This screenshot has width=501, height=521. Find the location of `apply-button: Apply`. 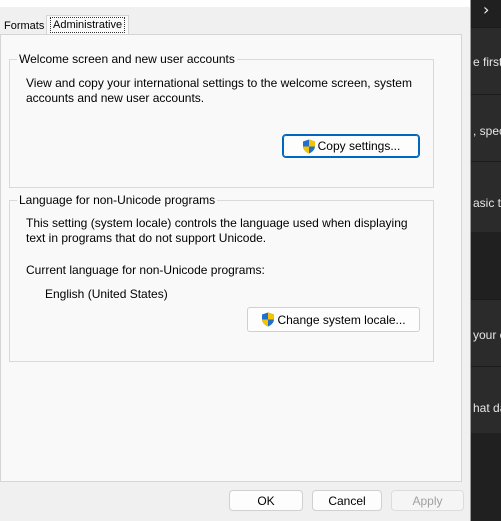

apply-button: Apply is located at coordinates (427, 500).